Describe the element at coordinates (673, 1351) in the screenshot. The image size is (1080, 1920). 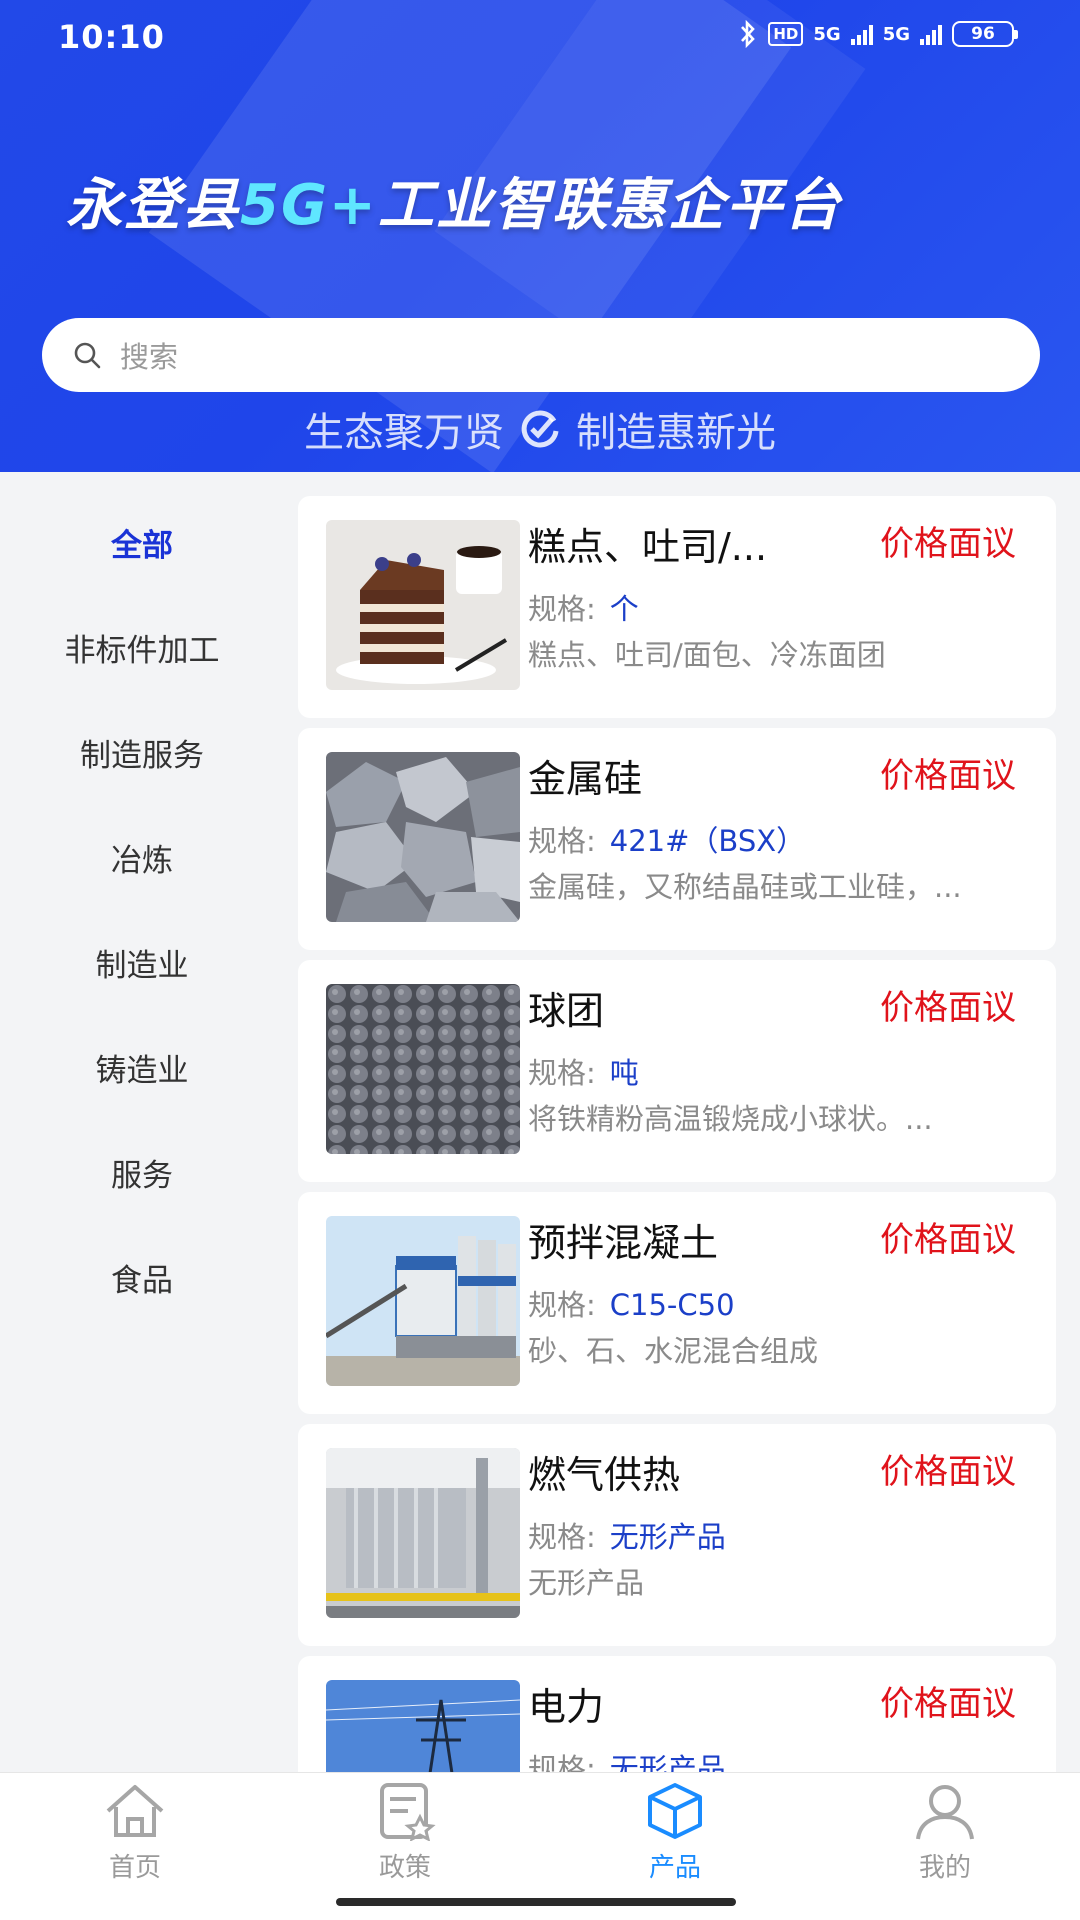
I see `product-description: 砂、石、水泥混合组成` at that location.